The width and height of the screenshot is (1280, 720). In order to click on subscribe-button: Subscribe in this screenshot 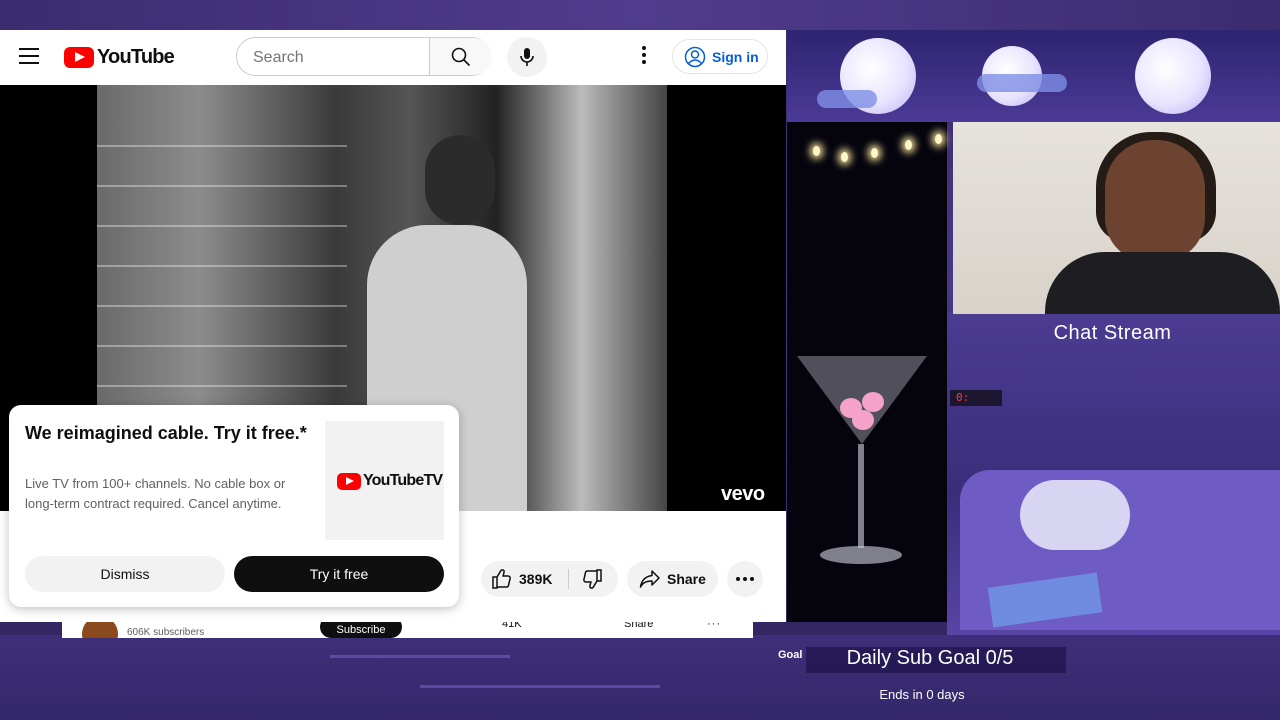, I will do `click(361, 630)`.